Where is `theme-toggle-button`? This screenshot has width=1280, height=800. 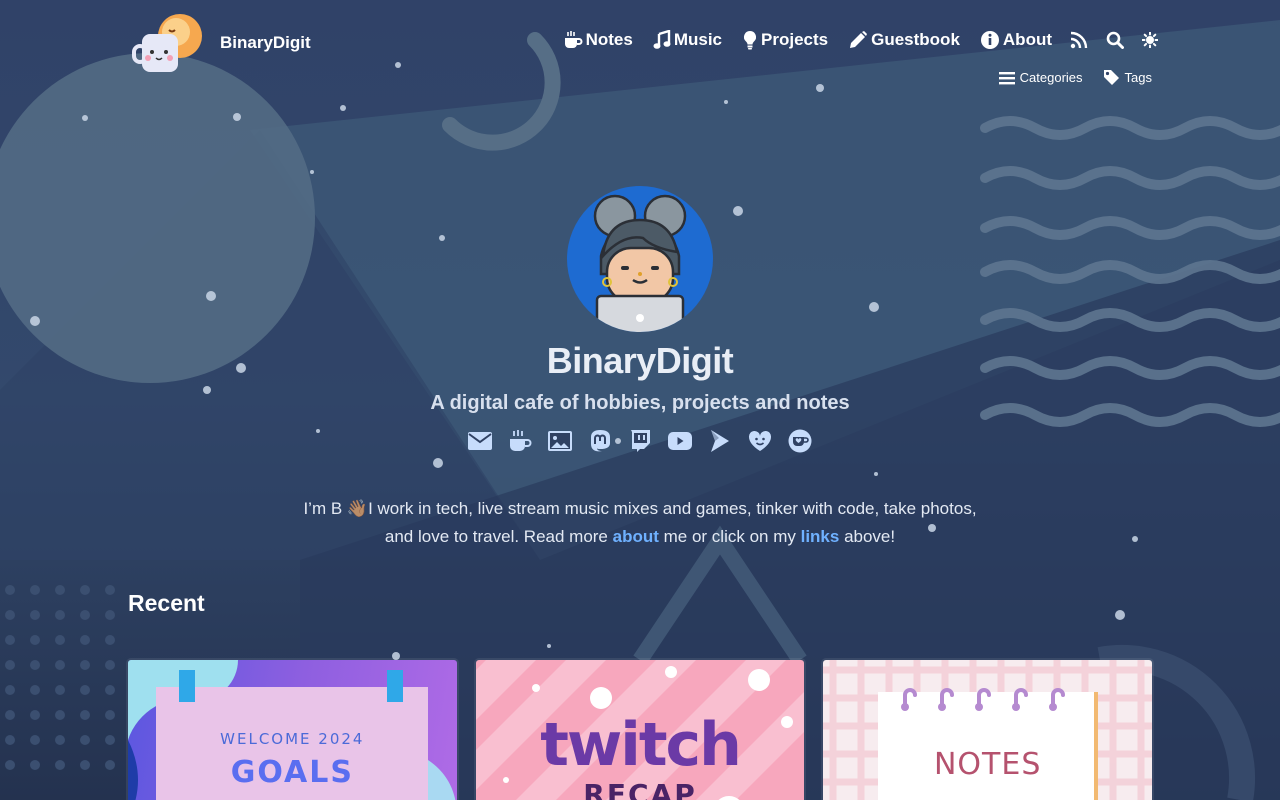 theme-toggle-button is located at coordinates (1150, 40).